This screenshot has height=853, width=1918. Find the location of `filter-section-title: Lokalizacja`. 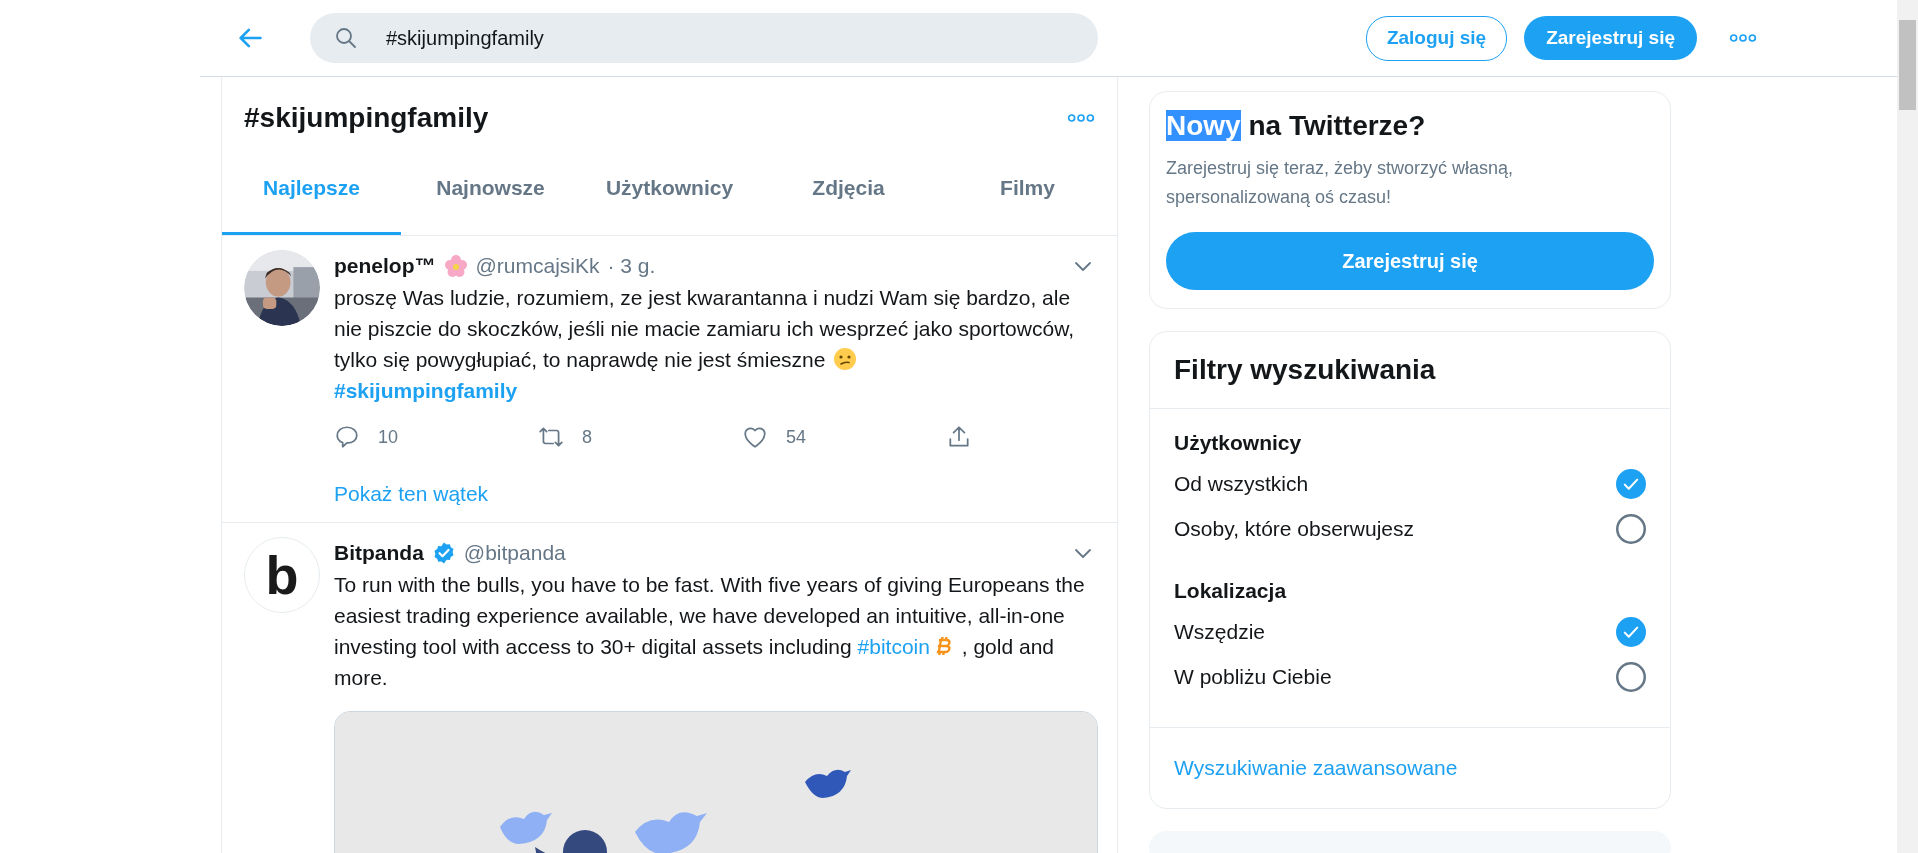

filter-section-title: Lokalizacja is located at coordinates (1231, 591).